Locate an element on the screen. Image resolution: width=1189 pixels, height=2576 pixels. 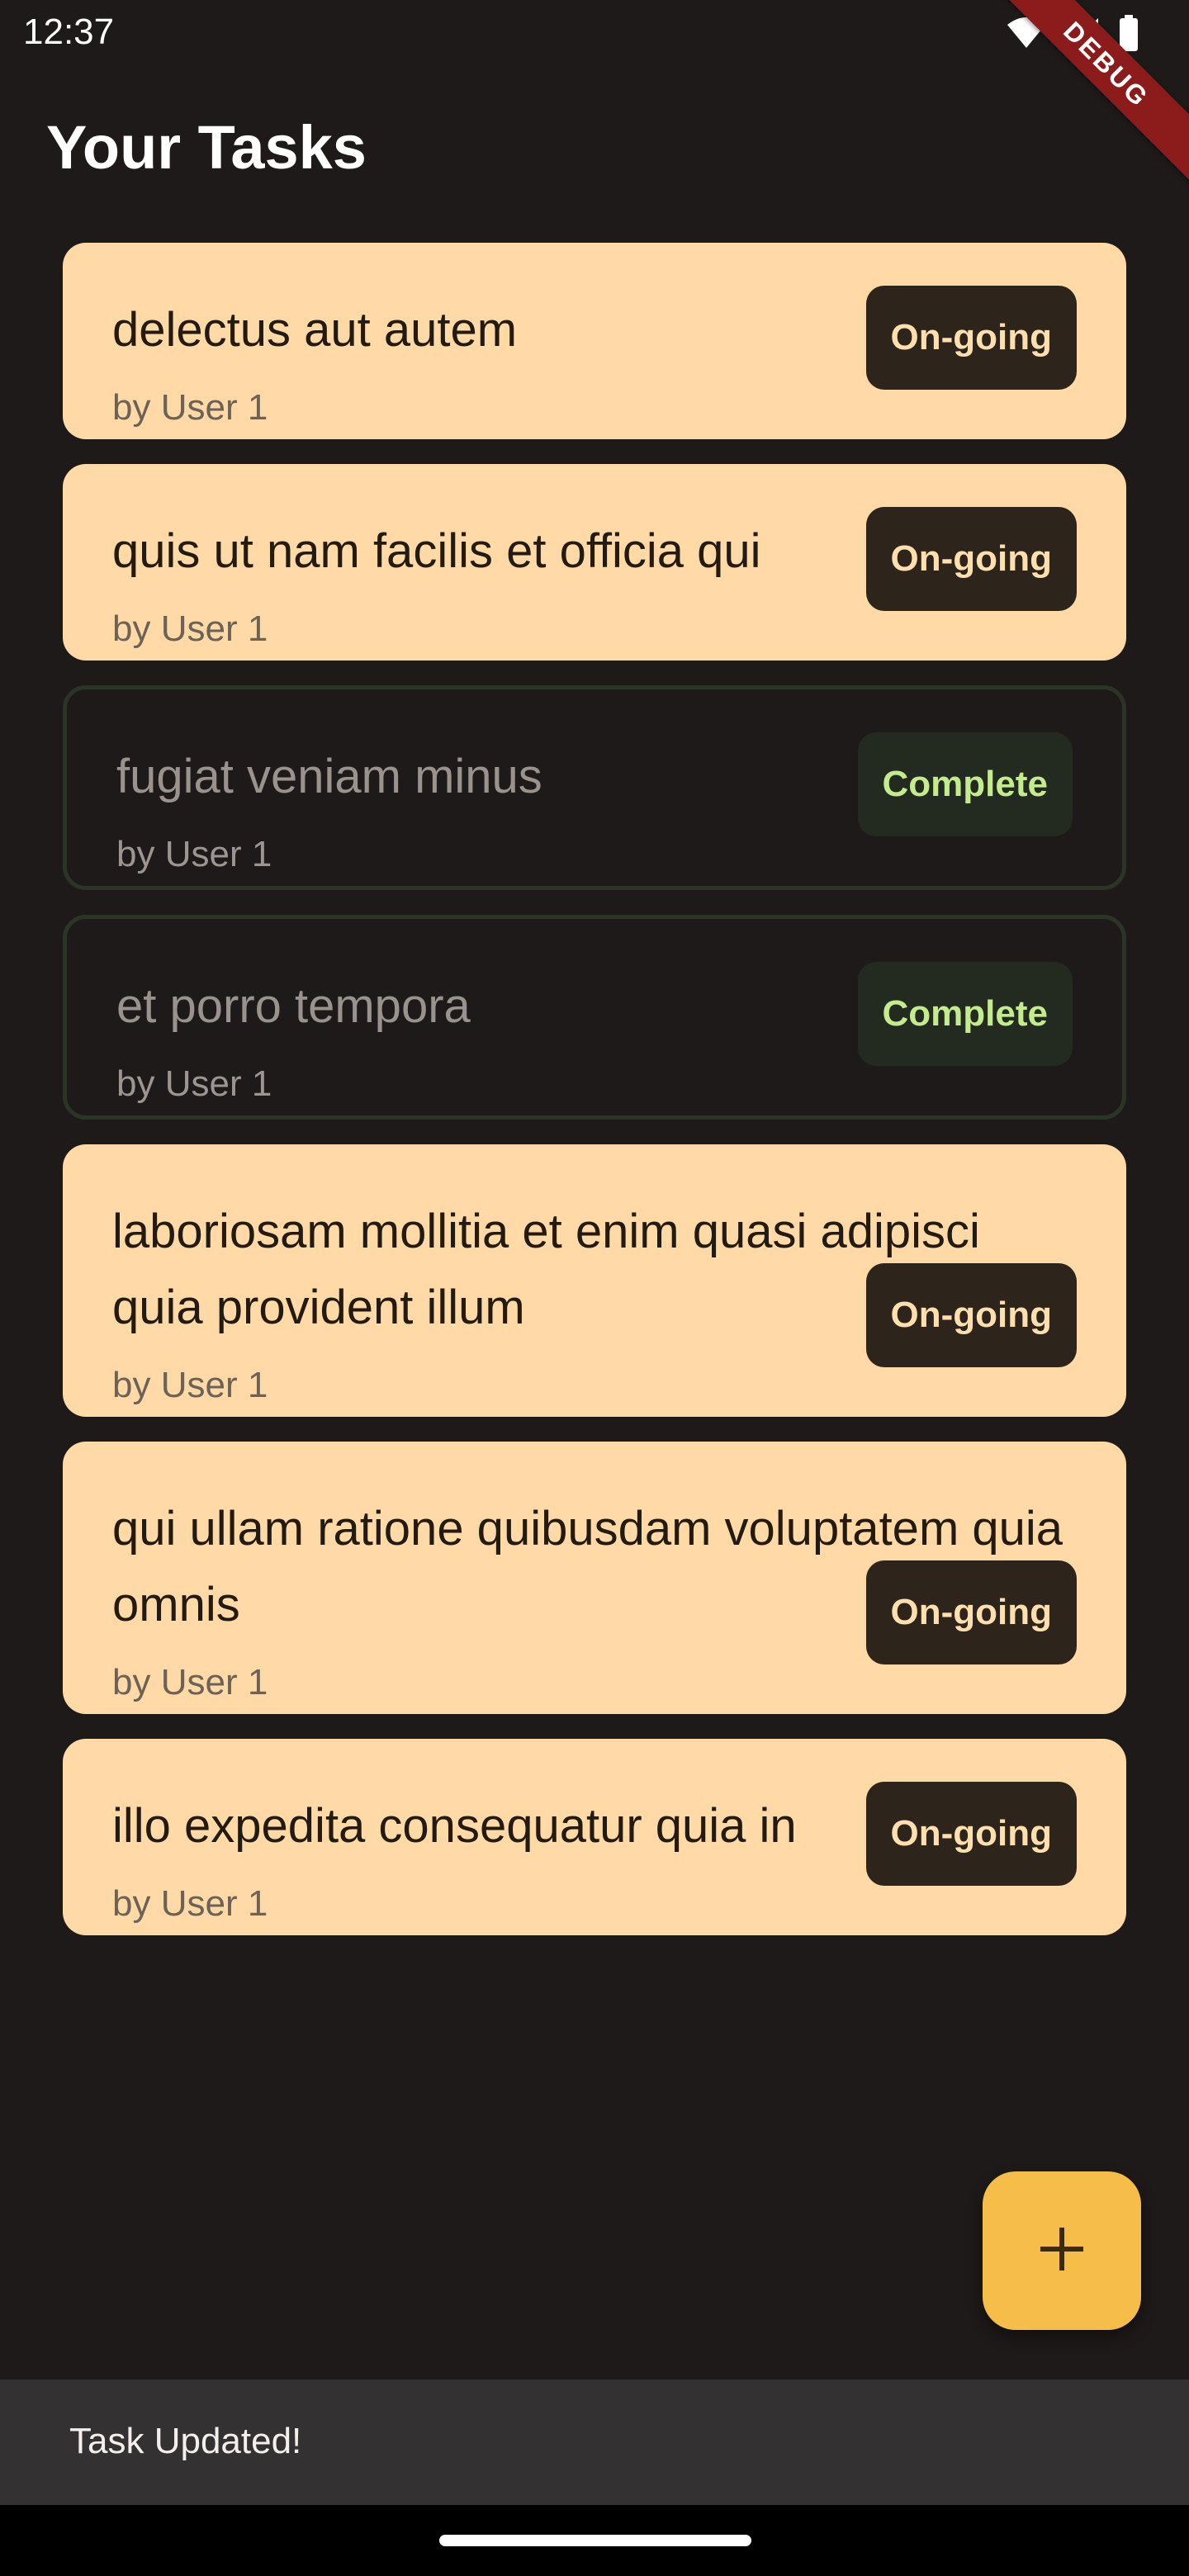
page-title: Your Tasks is located at coordinates (206, 147).